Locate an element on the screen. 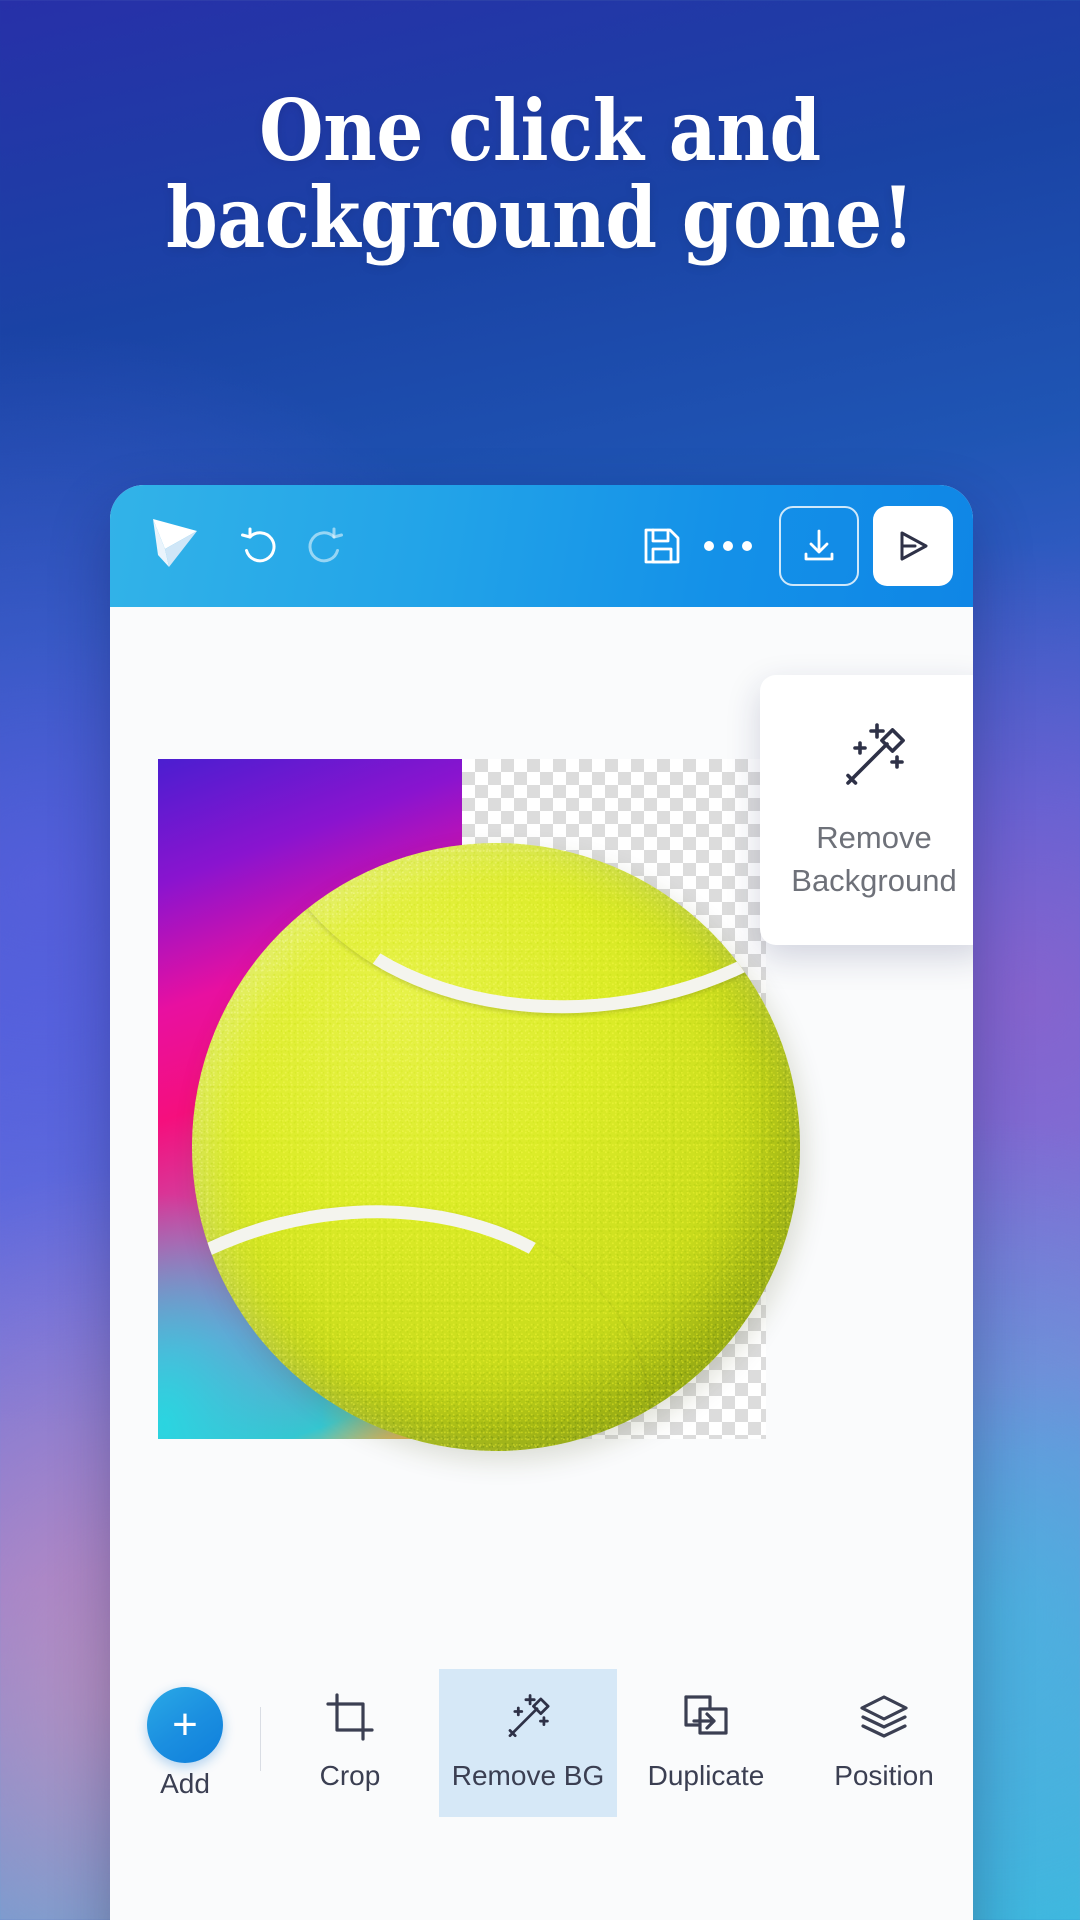  tool-remove-bg-label: Remove BG is located at coordinates (528, 1775).